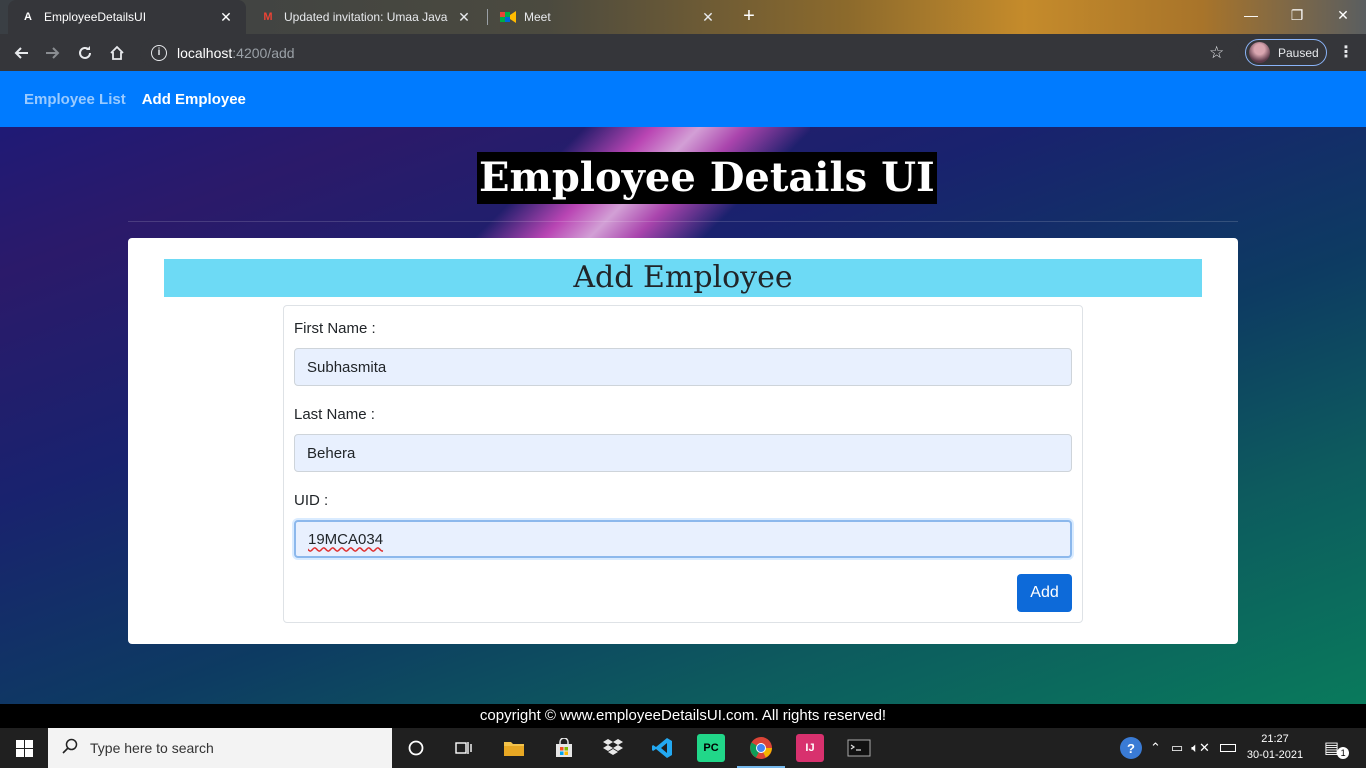 This screenshot has height=768, width=1366. What do you see at coordinates (1275, 739) in the screenshot?
I see `clock-time: 21:27` at bounding box center [1275, 739].